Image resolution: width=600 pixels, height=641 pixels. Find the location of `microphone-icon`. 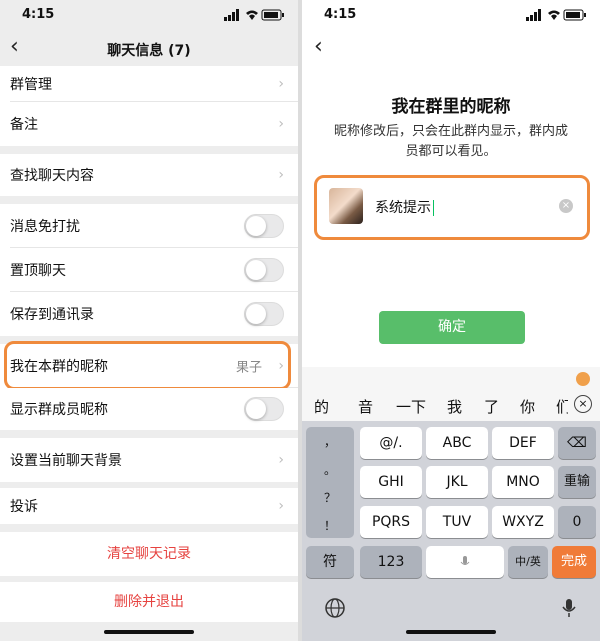

microphone-icon is located at coordinates (569, 608).